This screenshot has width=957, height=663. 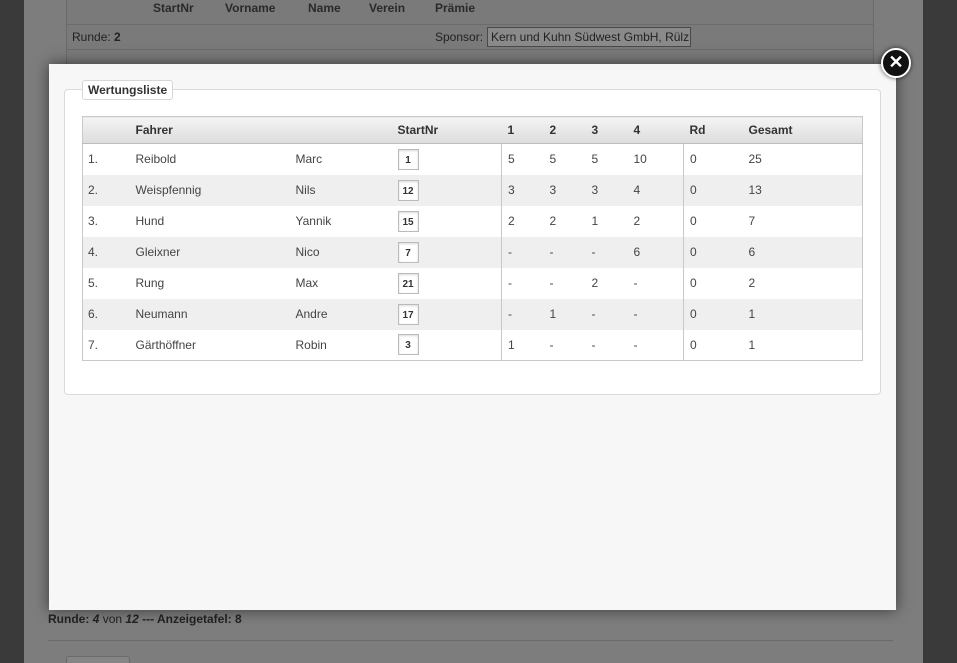 What do you see at coordinates (408, 345) in the screenshot?
I see `startnr-badge: 3` at bounding box center [408, 345].